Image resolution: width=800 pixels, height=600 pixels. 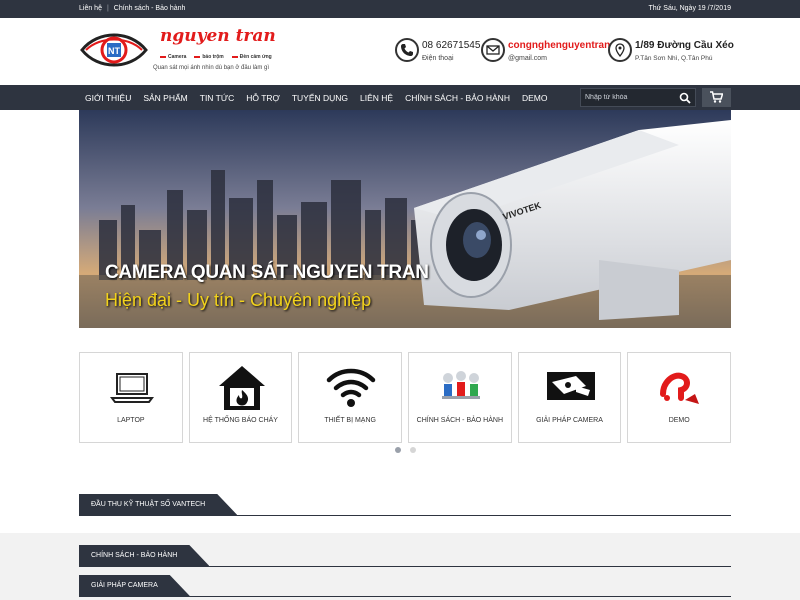 I want to click on category-label: CHÍNH SÁCH - BẢO HÀNH, so click(x=460, y=420).